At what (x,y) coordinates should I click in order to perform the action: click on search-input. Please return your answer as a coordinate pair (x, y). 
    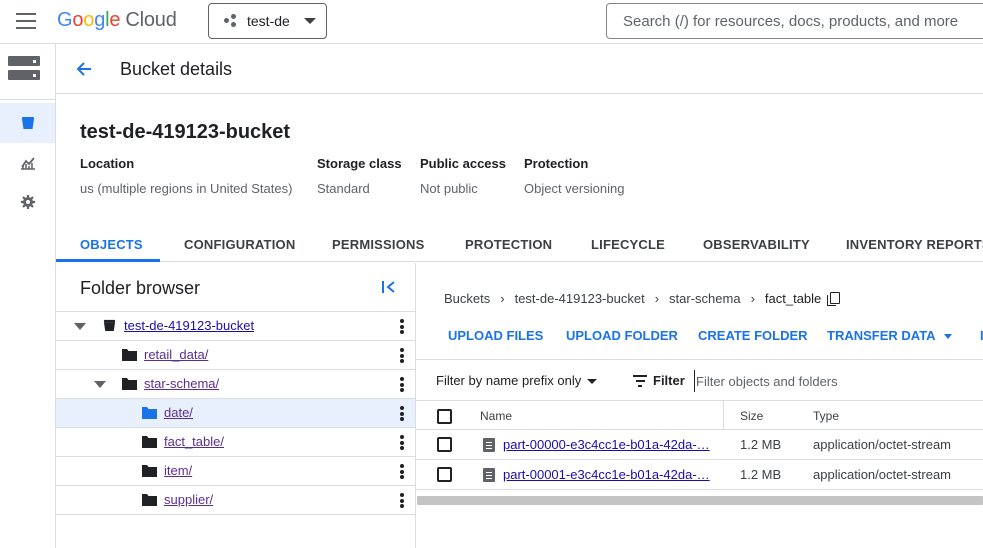
    Looking at the image, I should click on (795, 21).